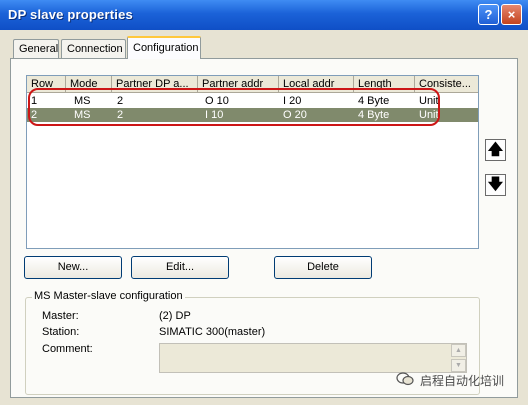 Image resolution: width=528 pixels, height=405 pixels. I want to click on help-button: ?, so click(488, 14).